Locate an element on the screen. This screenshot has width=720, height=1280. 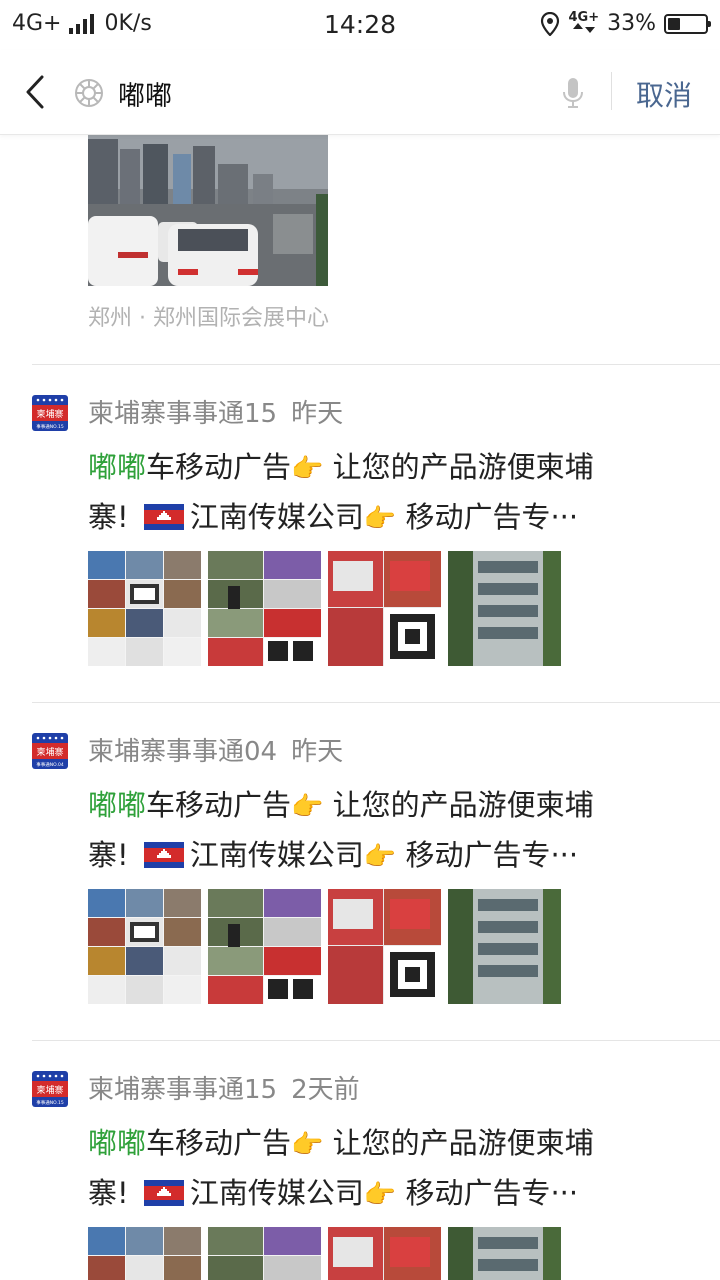
cancel-button: 取消 is located at coordinates (664, 94).